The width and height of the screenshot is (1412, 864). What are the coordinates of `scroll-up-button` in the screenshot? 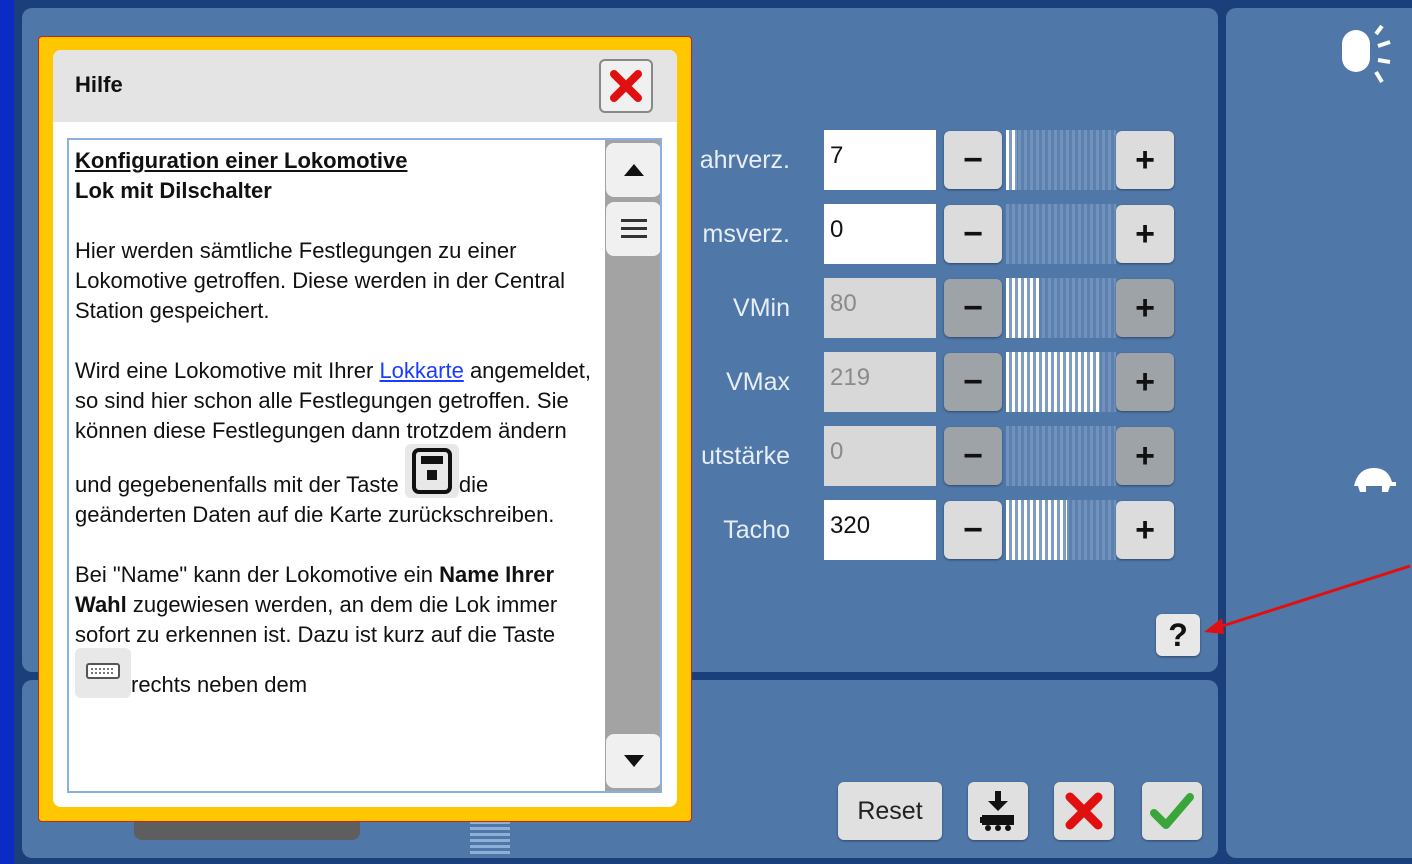 It's located at (633, 170).